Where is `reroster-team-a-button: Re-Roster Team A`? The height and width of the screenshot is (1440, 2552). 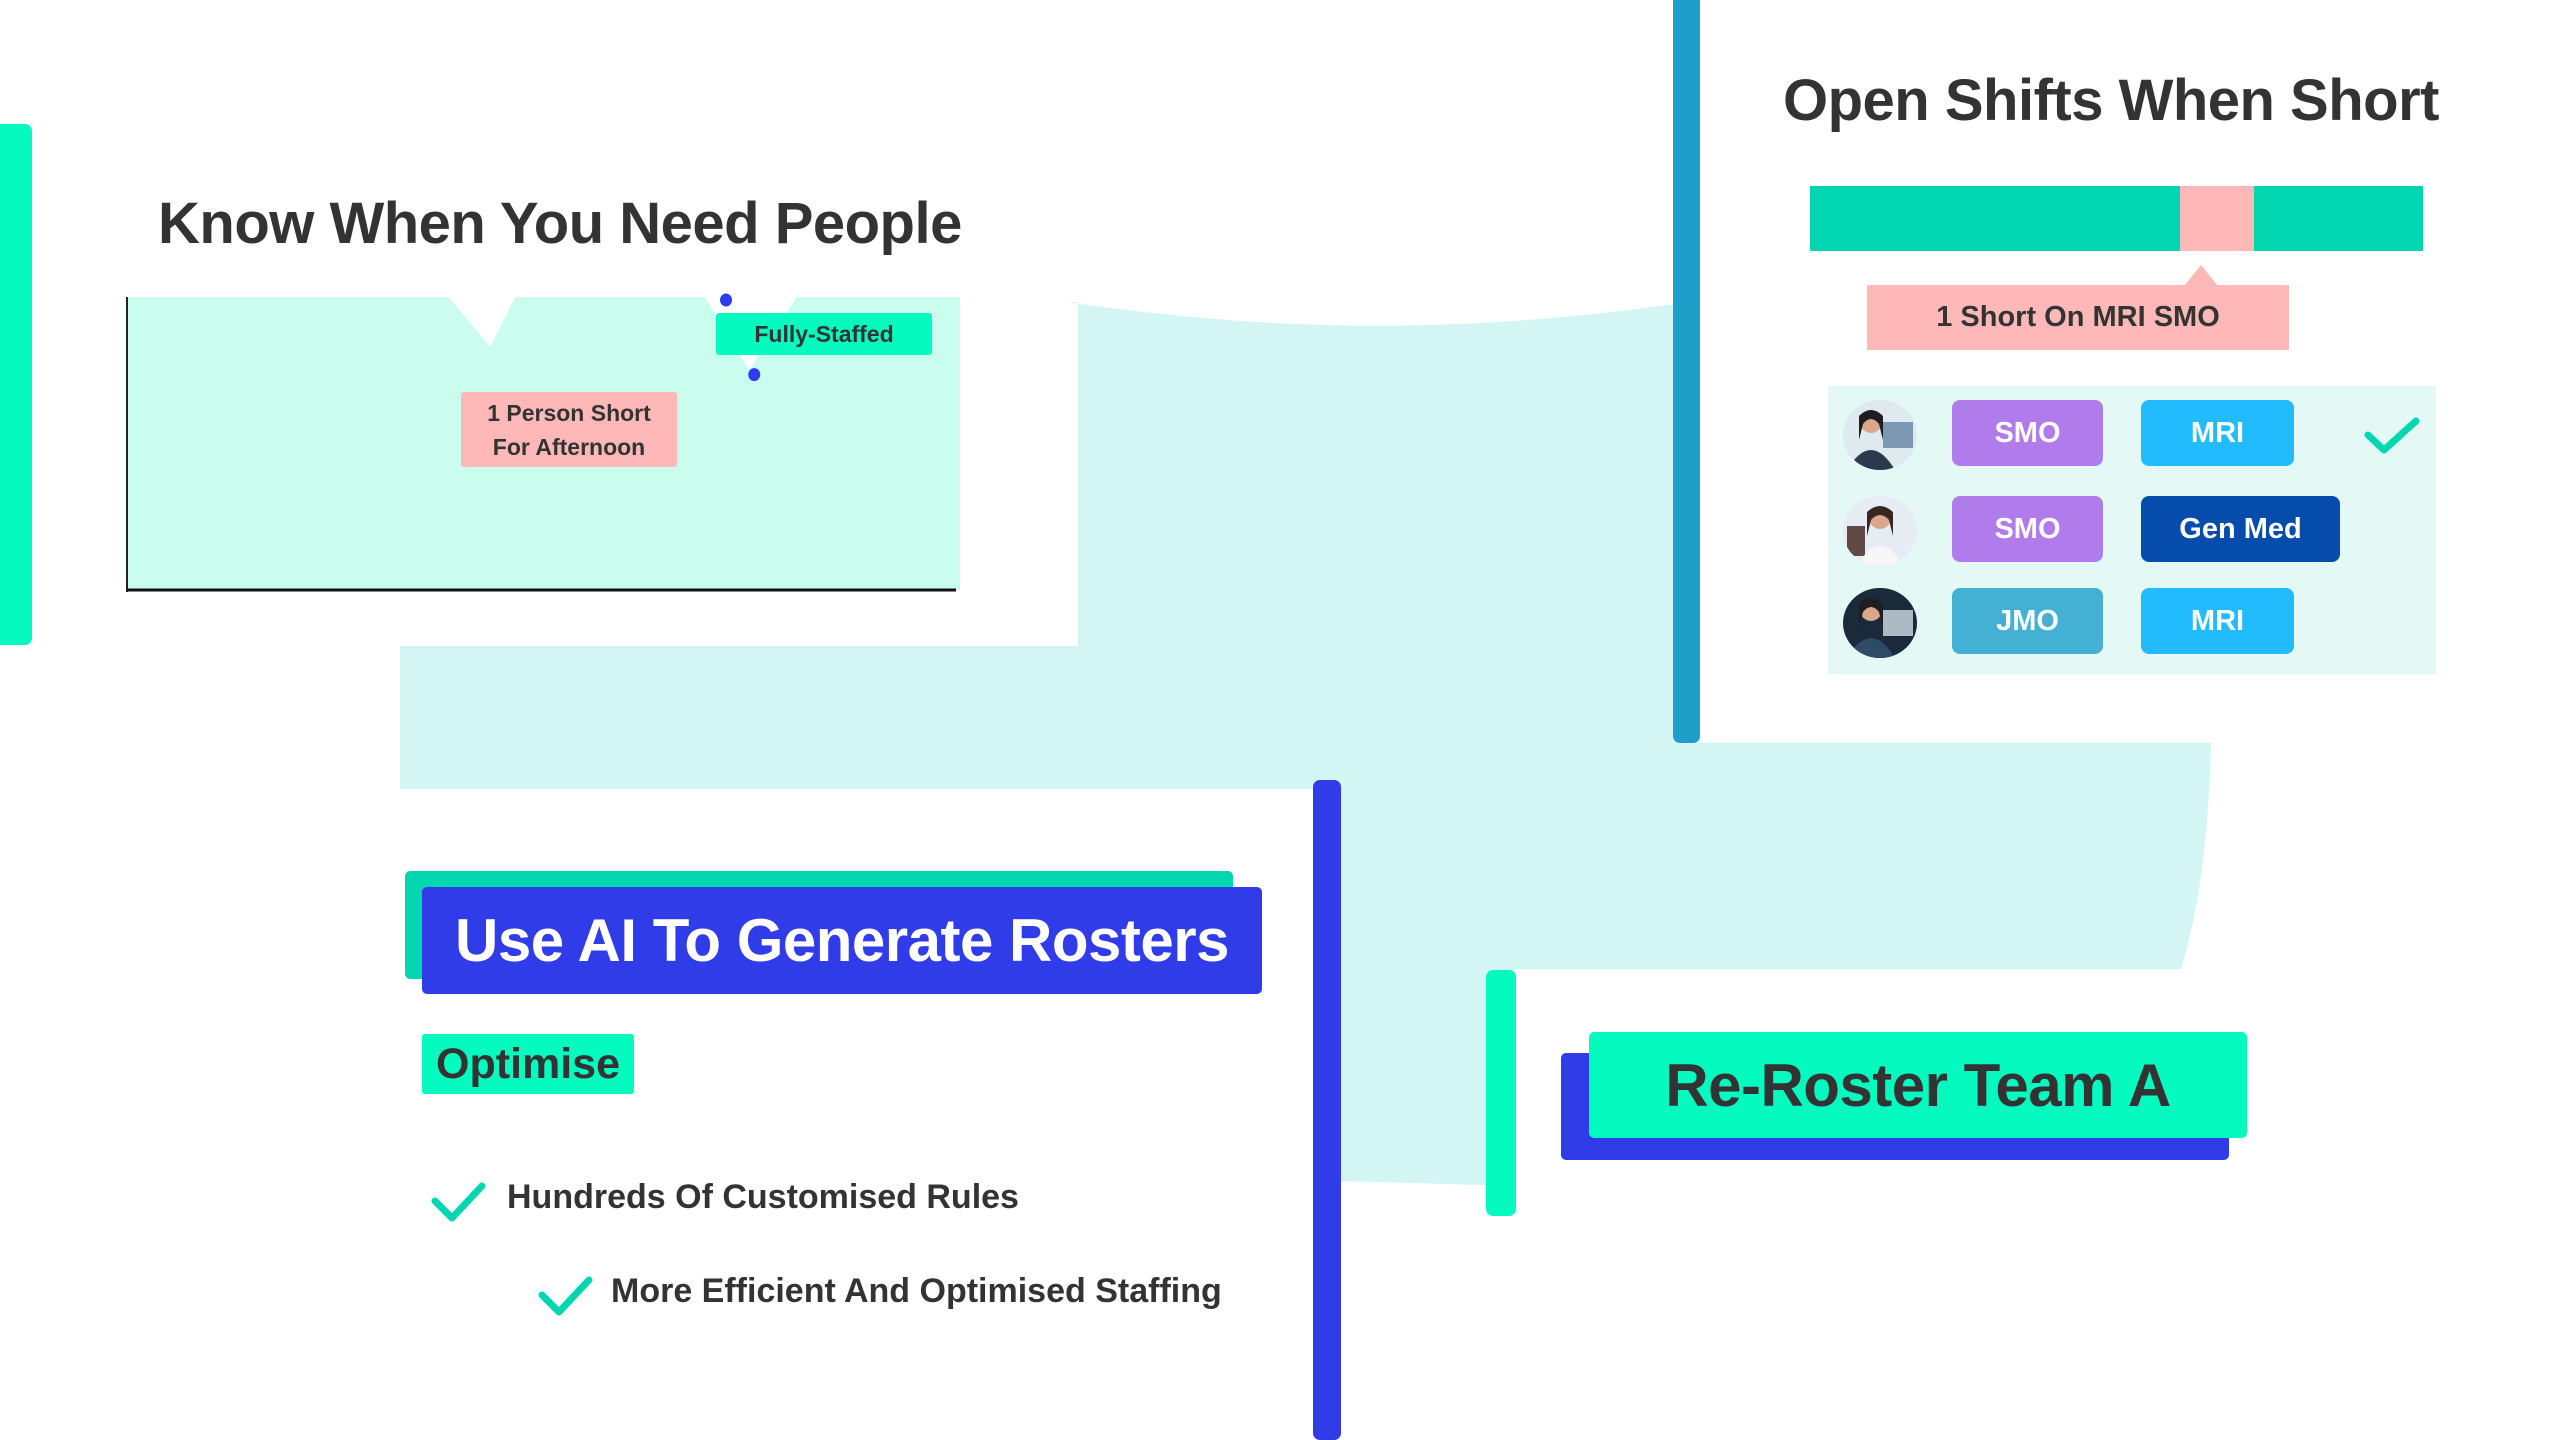
reroster-team-a-button: Re-Roster Team A is located at coordinates (1918, 1085).